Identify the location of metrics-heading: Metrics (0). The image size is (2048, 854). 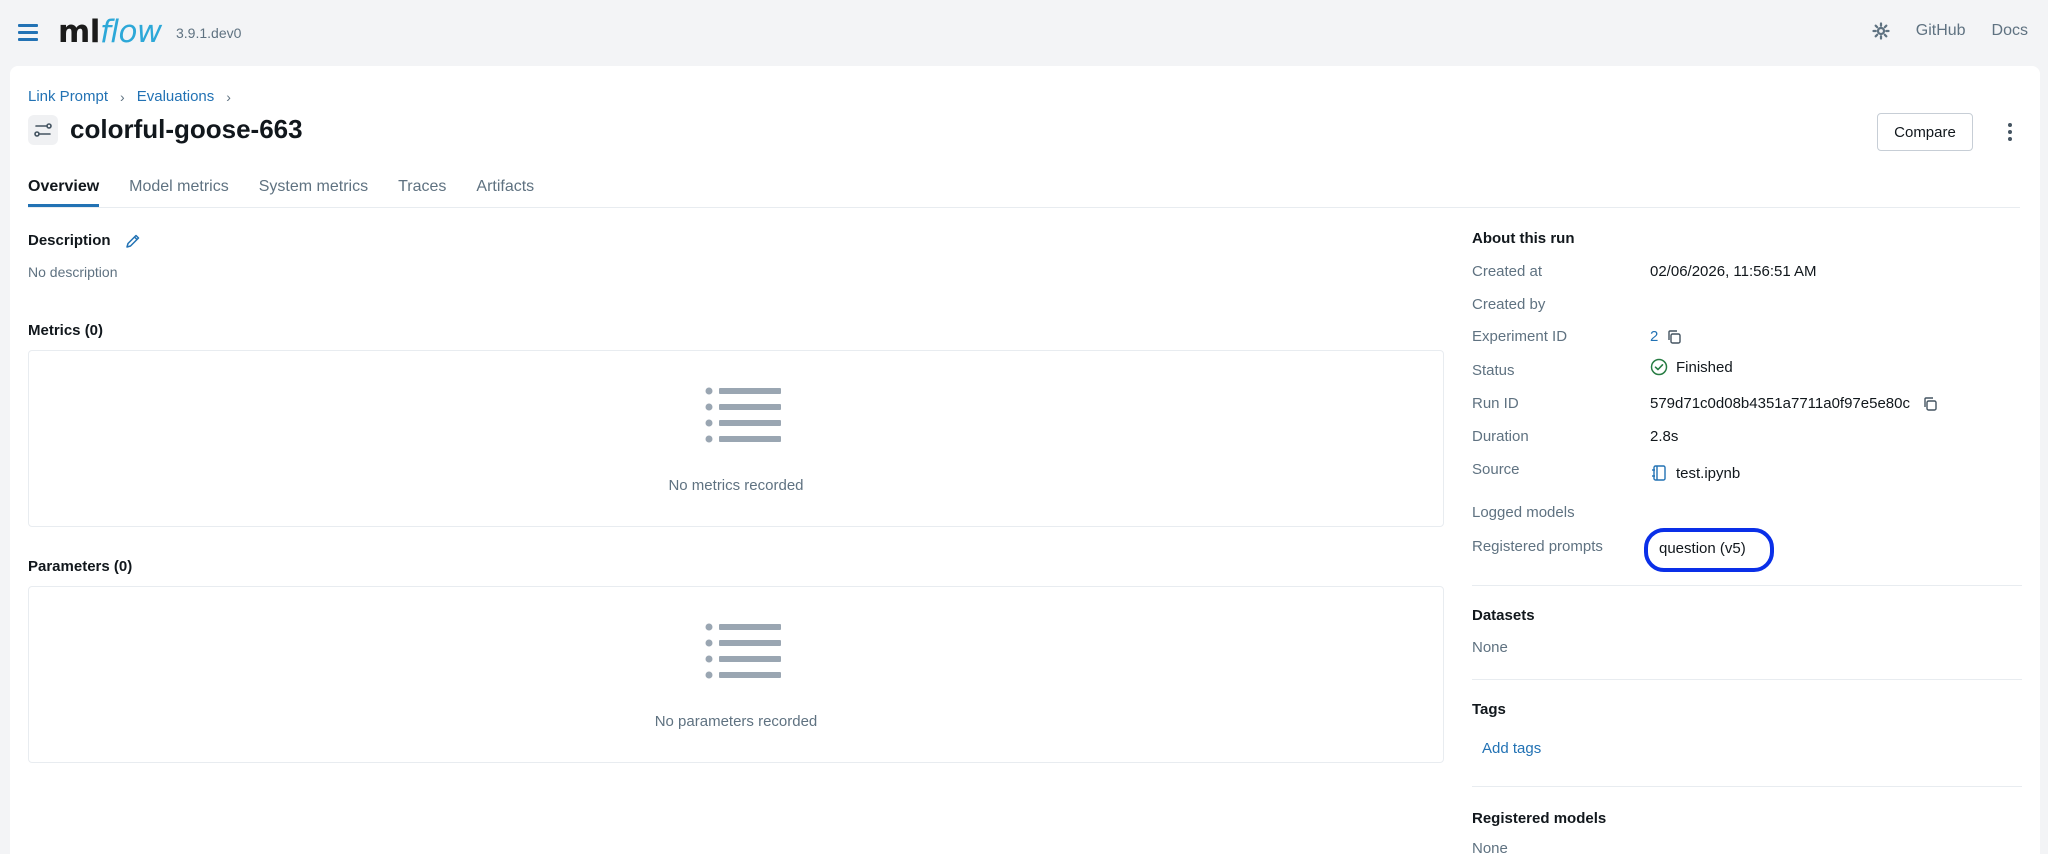
(66, 330).